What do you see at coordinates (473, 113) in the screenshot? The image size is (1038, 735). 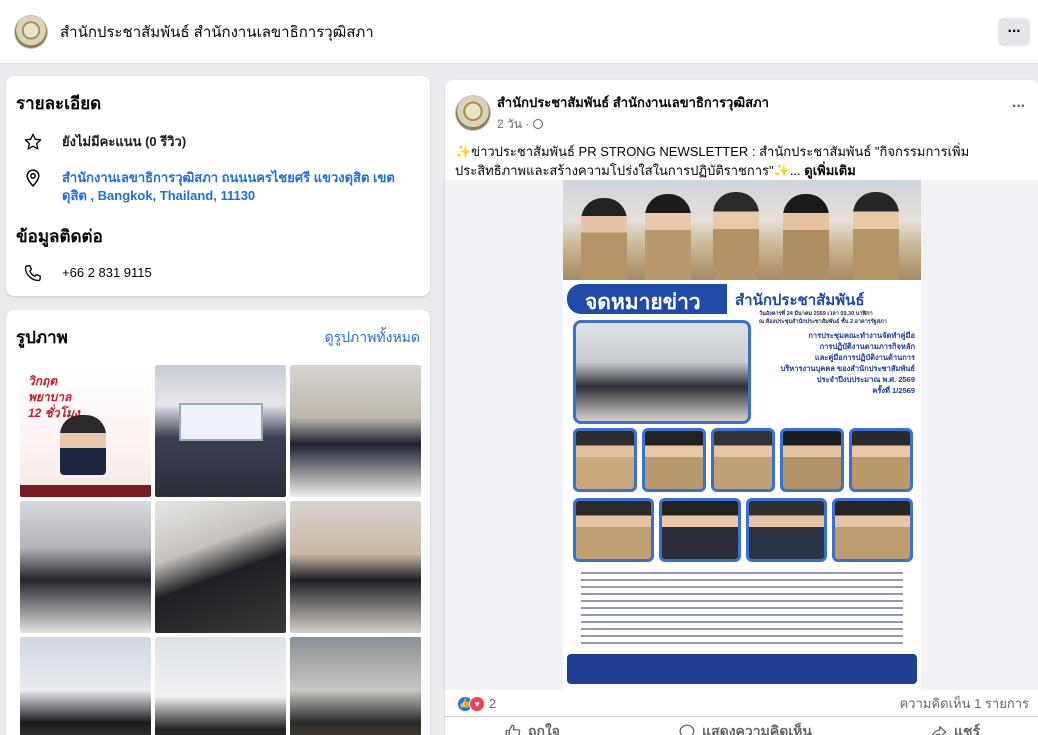 I see `post-author-avatar` at bounding box center [473, 113].